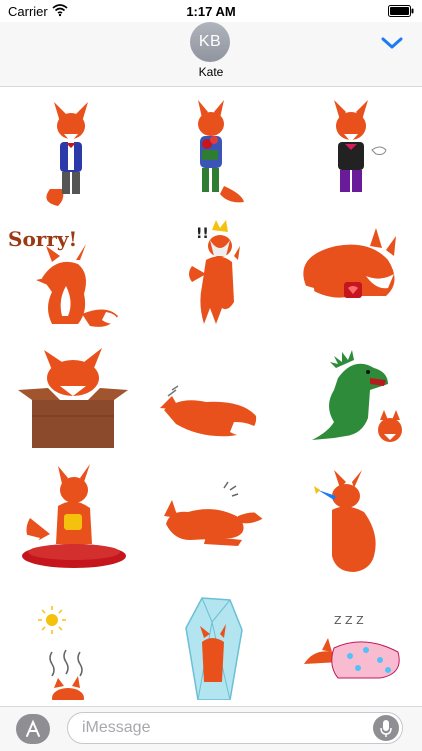  I want to click on sticker-fox-with-crown: !!, so click(211, 275).